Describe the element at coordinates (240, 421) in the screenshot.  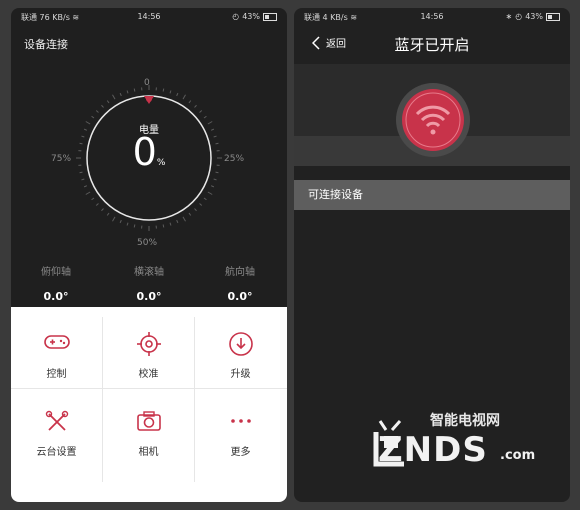
I see `more-icon` at that location.